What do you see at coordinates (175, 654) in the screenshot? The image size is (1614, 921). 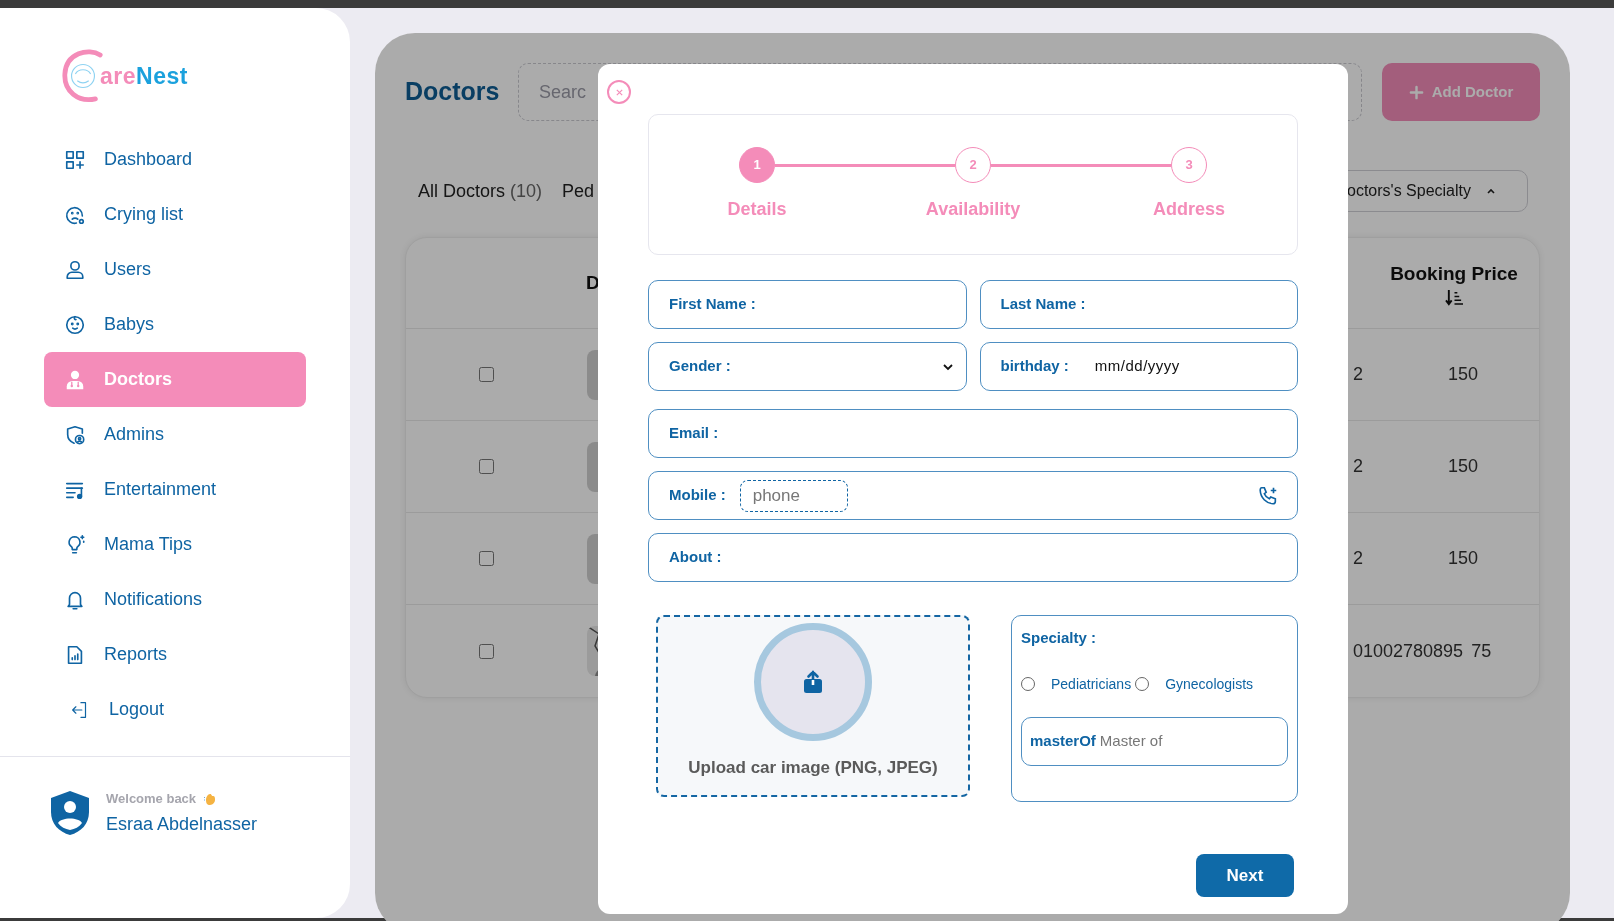 I see `nav-item: Reports` at bounding box center [175, 654].